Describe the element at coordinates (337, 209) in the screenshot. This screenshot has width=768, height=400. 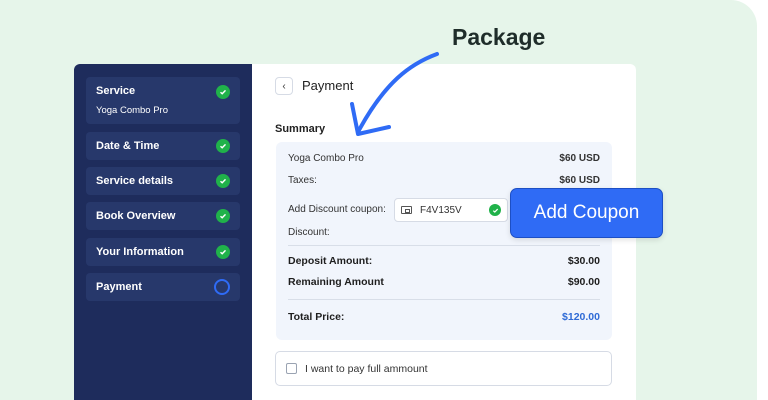
I see `row-label: Add Discount coupon:` at that location.